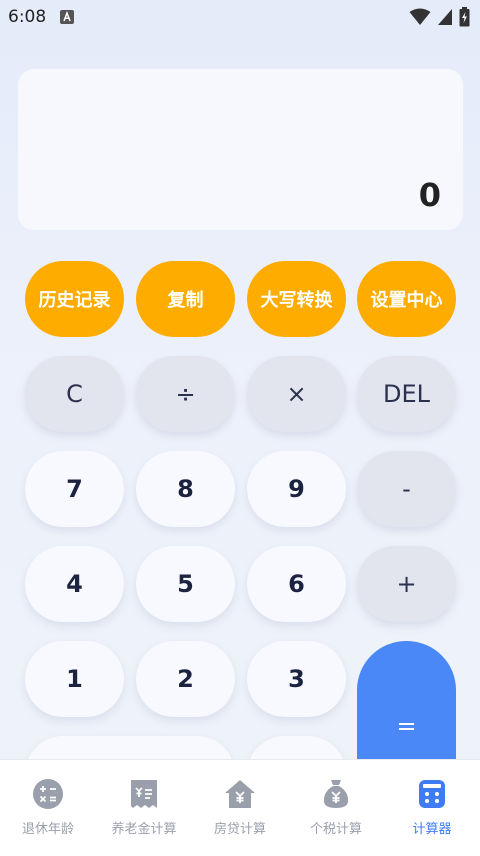 The image size is (480, 856). I want to click on history-button: 历史记录, so click(74, 299).